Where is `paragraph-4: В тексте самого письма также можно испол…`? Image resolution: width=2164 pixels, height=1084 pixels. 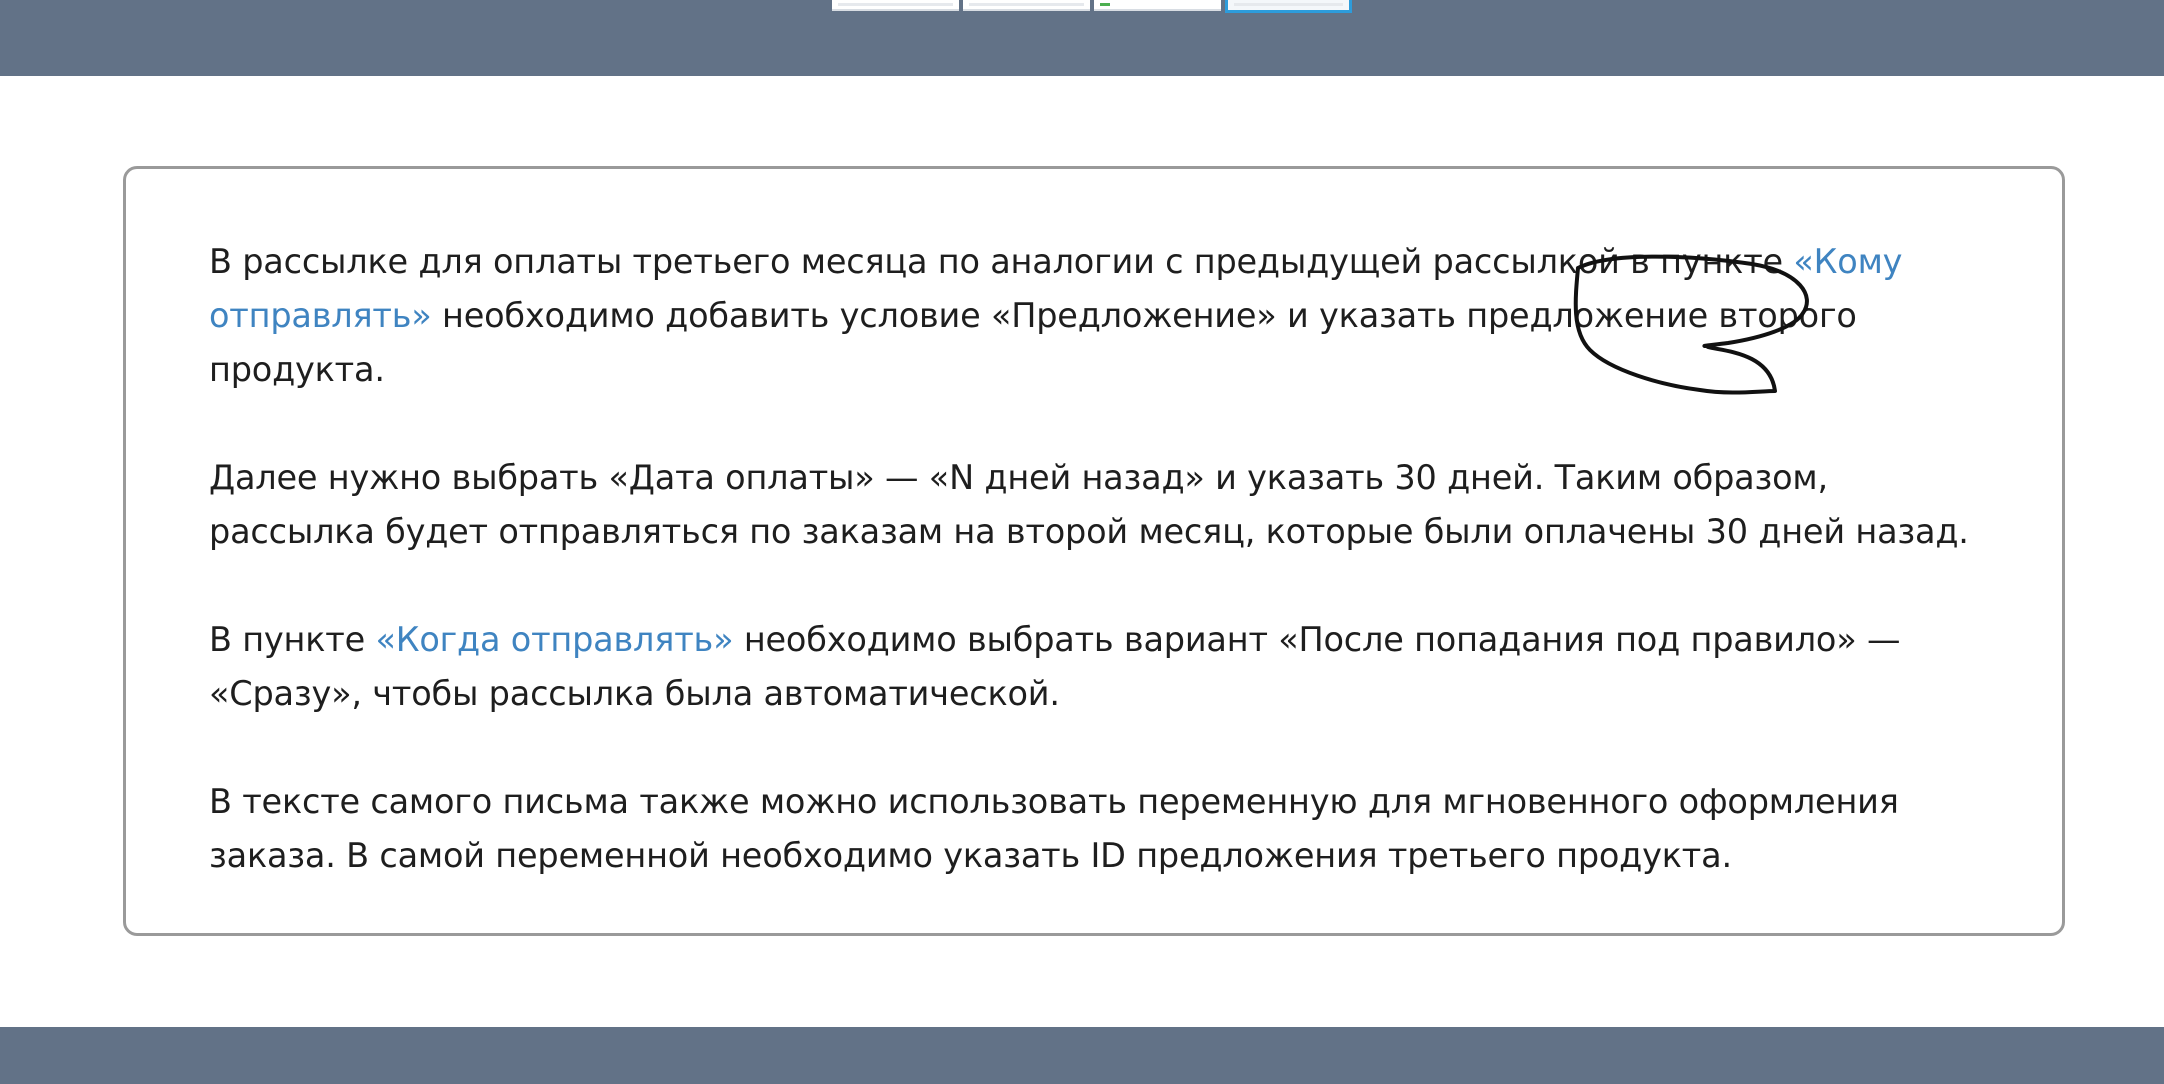 paragraph-4: В тексте самого письма также можно испол… is located at coordinates (1099, 829).